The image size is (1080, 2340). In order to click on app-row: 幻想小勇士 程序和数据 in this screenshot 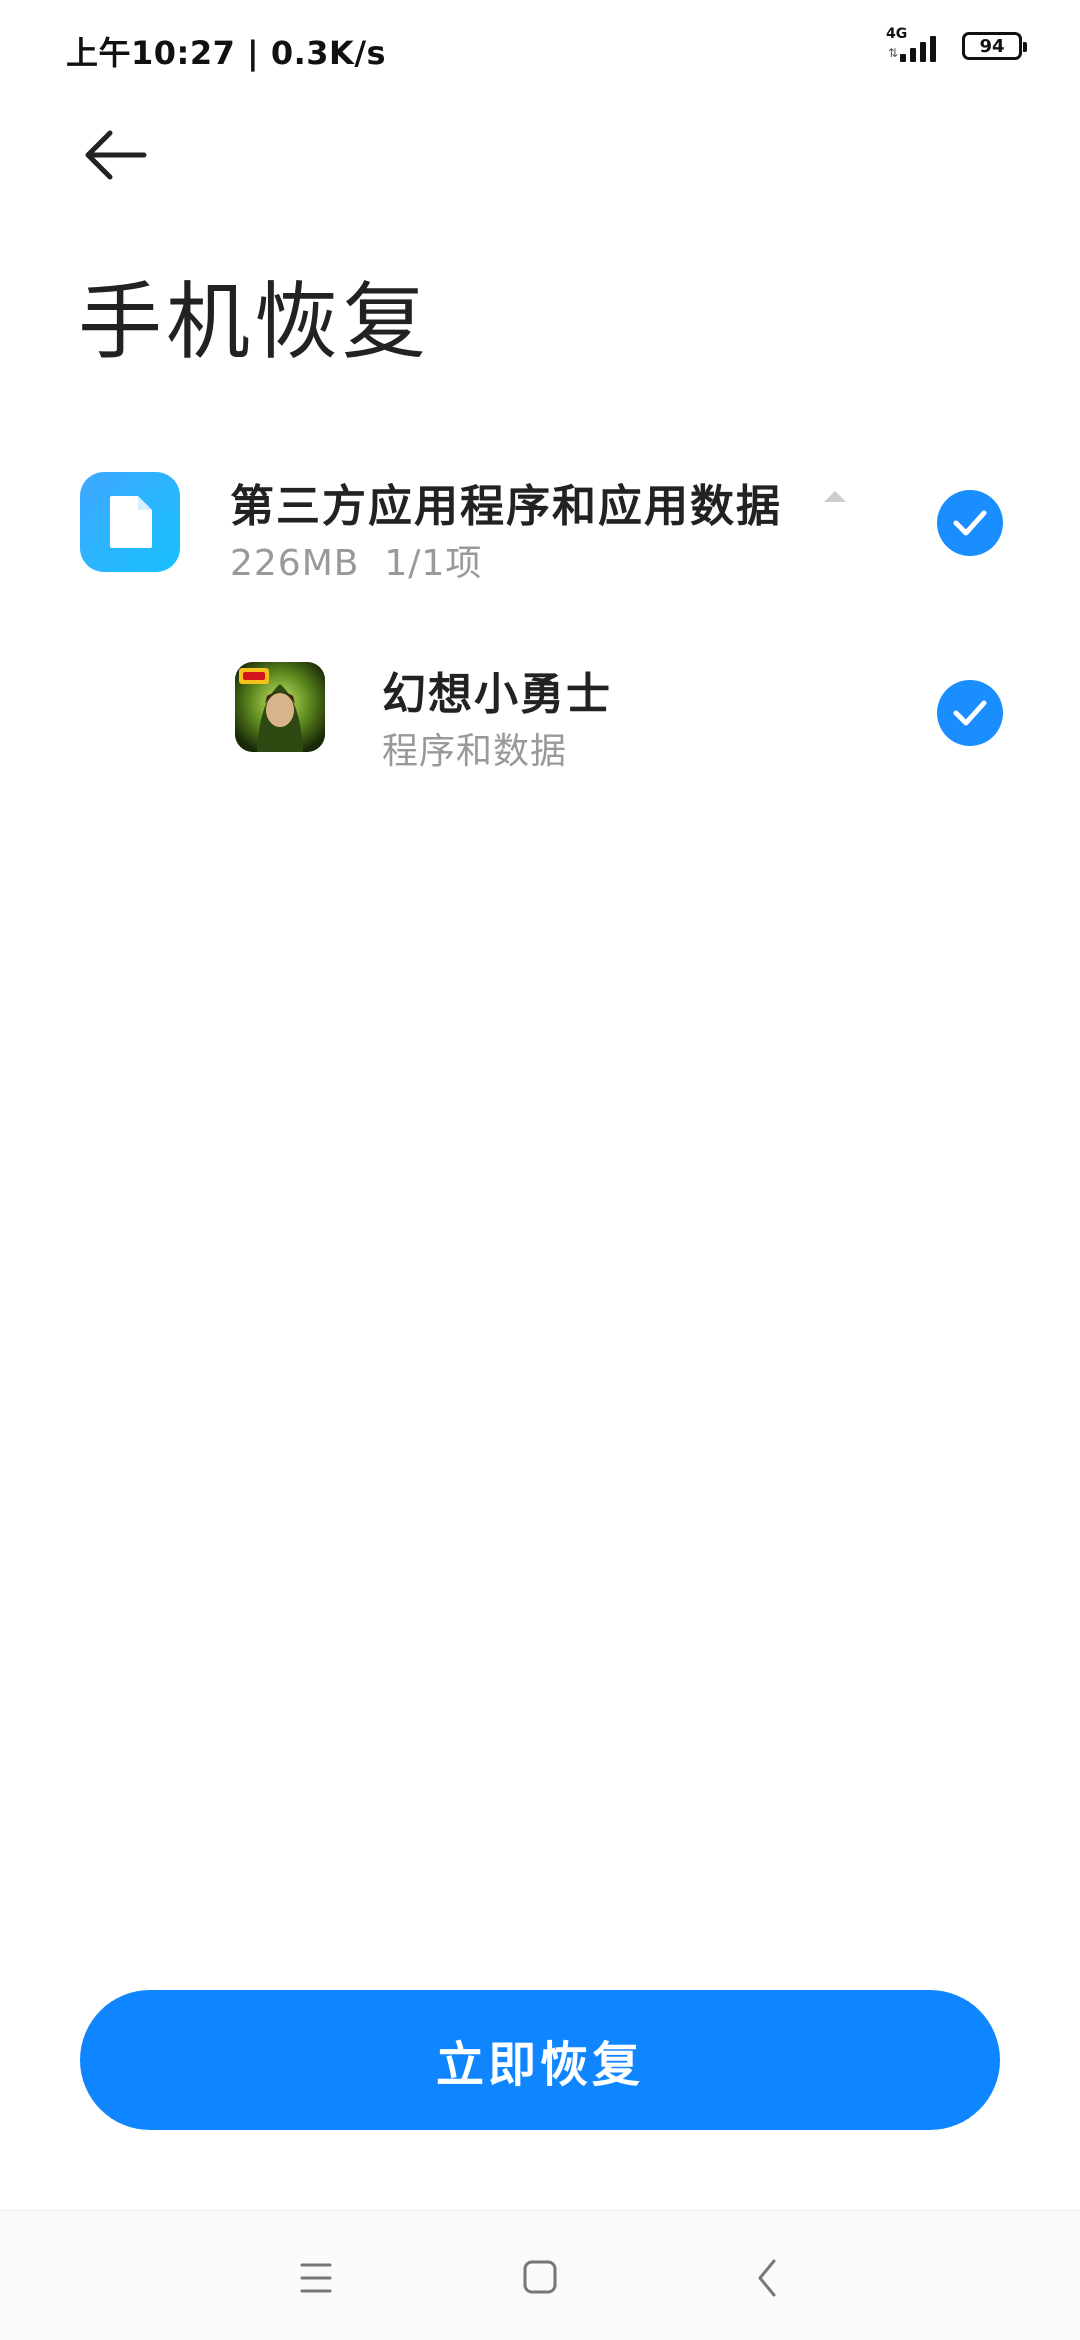, I will do `click(540, 715)`.